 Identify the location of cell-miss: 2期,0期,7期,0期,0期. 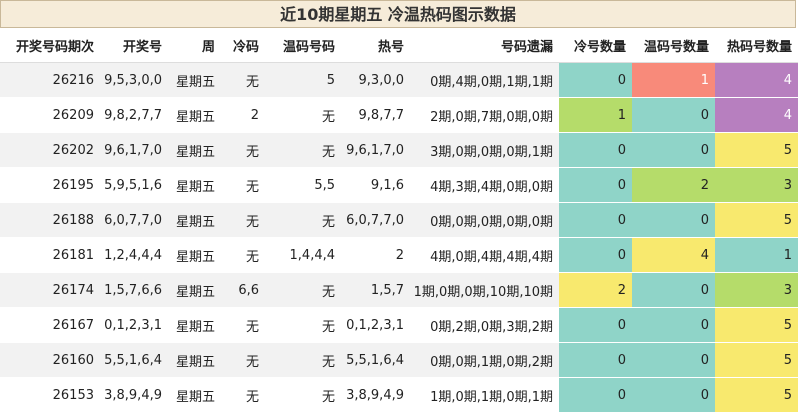
(484, 115).